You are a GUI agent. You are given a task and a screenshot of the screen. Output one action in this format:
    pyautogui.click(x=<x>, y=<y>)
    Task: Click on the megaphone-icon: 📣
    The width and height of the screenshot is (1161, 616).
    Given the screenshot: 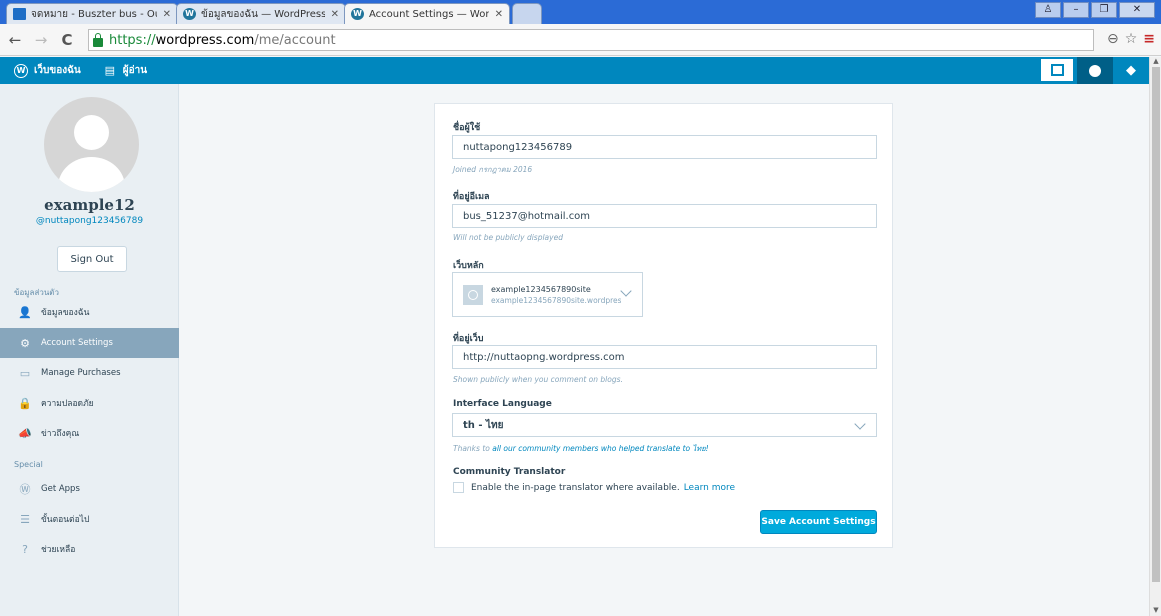 What is the action you would take?
    pyautogui.click(x=25, y=433)
    